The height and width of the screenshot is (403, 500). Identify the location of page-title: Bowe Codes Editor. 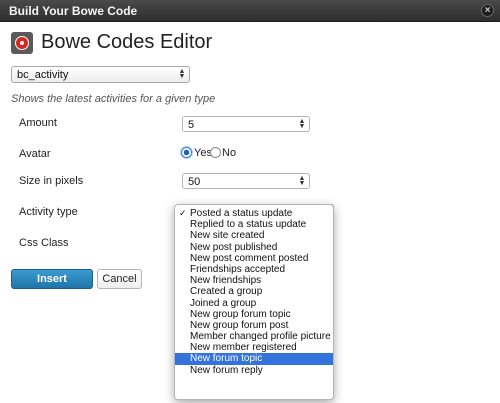
(127, 42).